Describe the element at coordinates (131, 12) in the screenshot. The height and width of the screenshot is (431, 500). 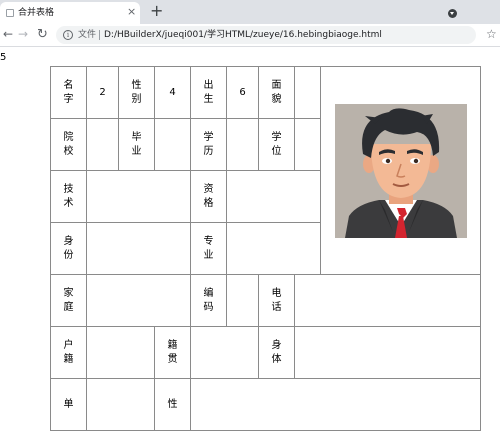
I see `tab-close-icon: ×` at that location.